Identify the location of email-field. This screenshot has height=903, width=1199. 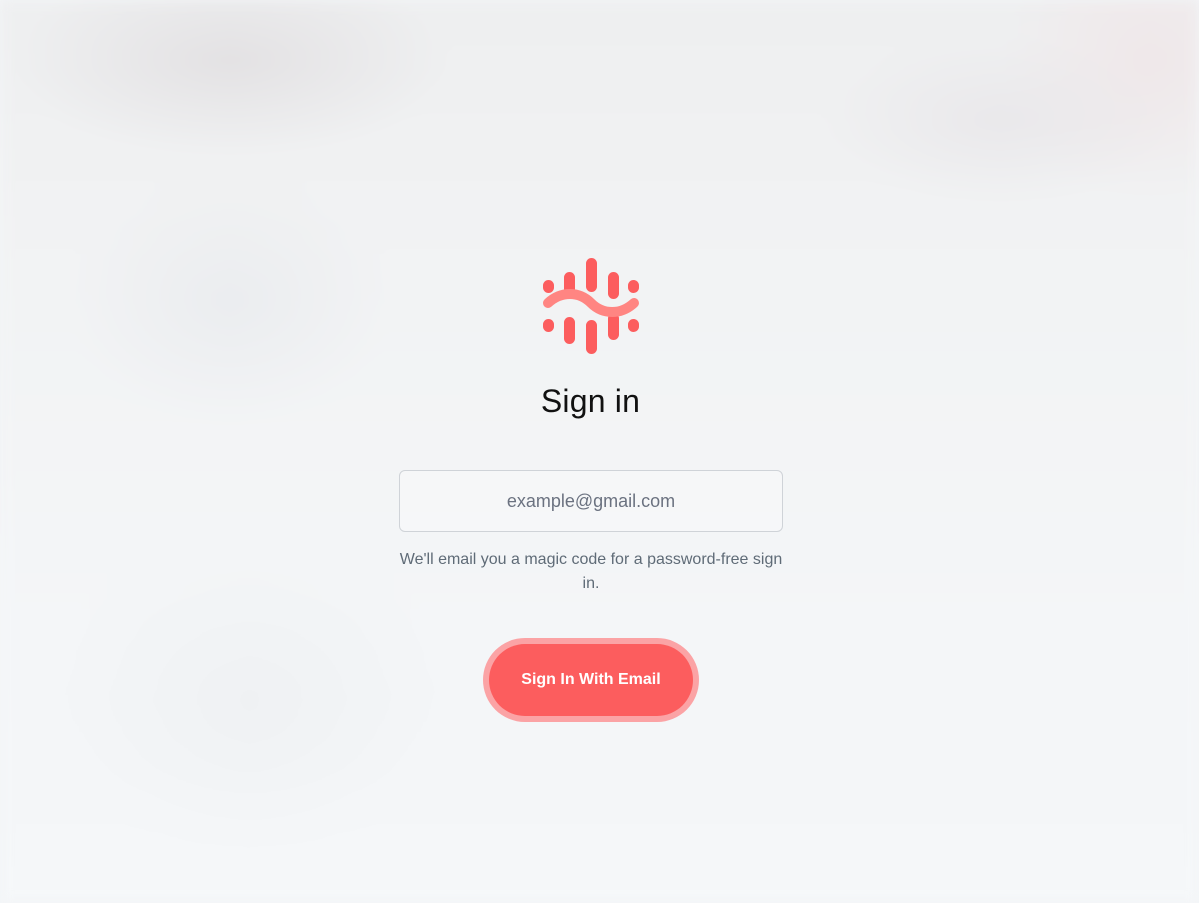
(591, 501).